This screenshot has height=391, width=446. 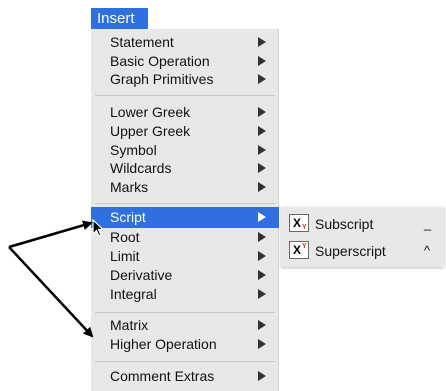 I want to click on arrow-to-script, so click(x=50, y=234).